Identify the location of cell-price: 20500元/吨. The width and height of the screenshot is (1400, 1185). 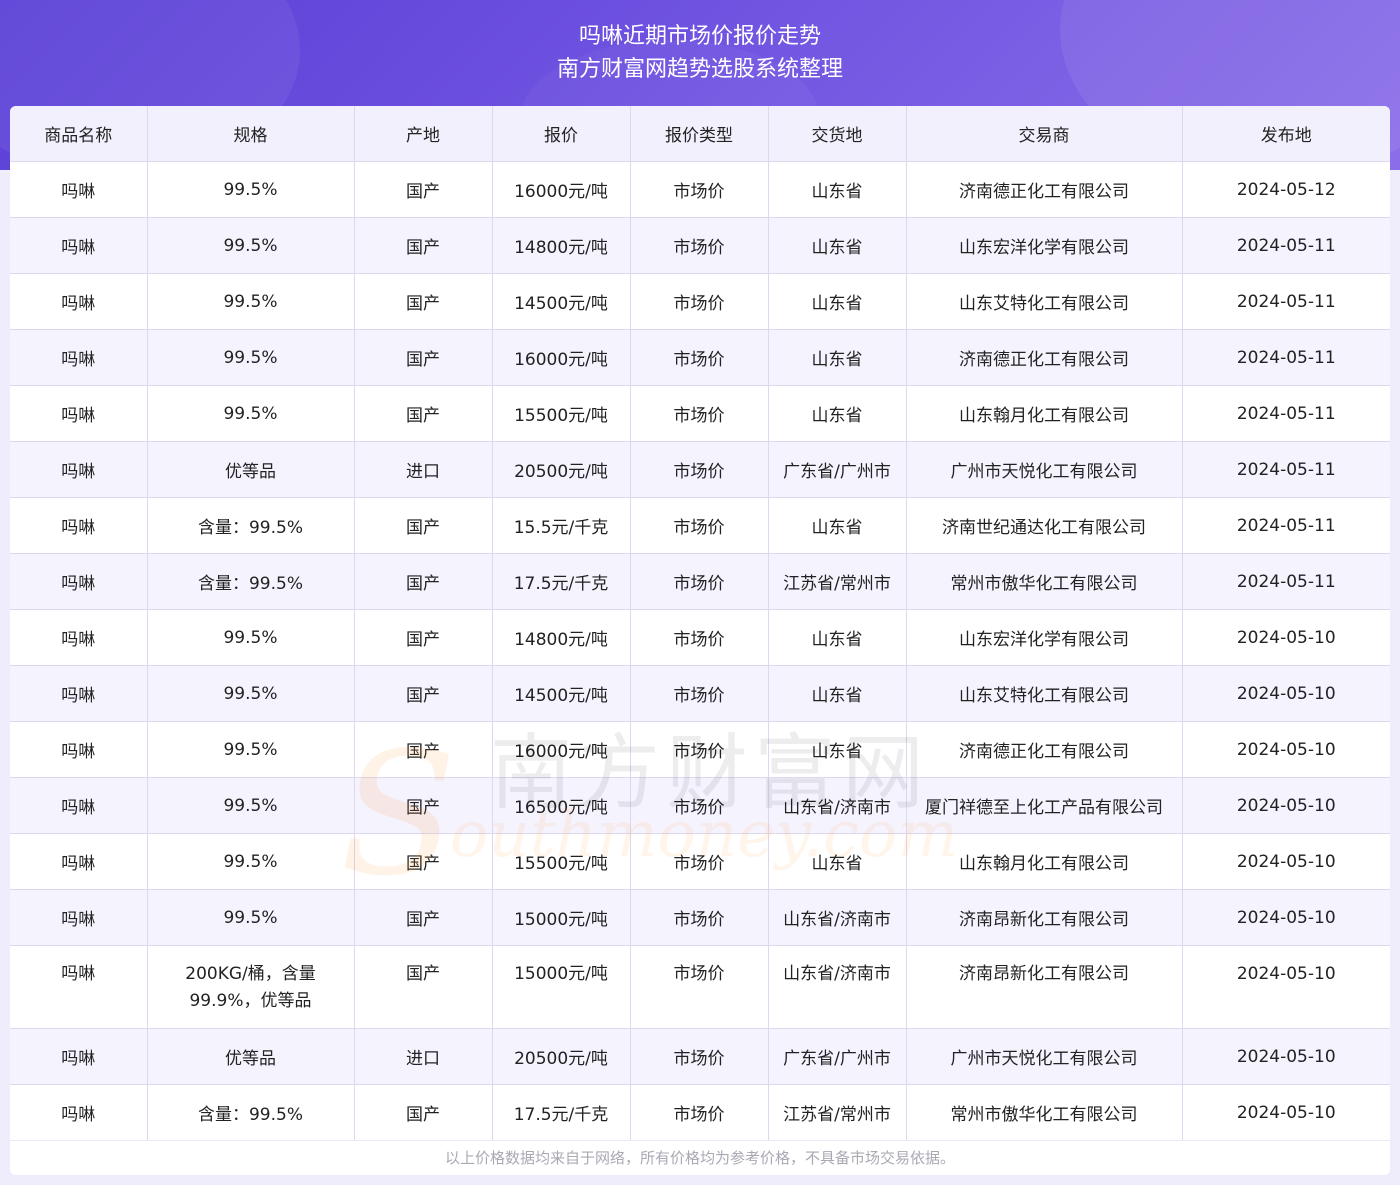
(561, 1056).